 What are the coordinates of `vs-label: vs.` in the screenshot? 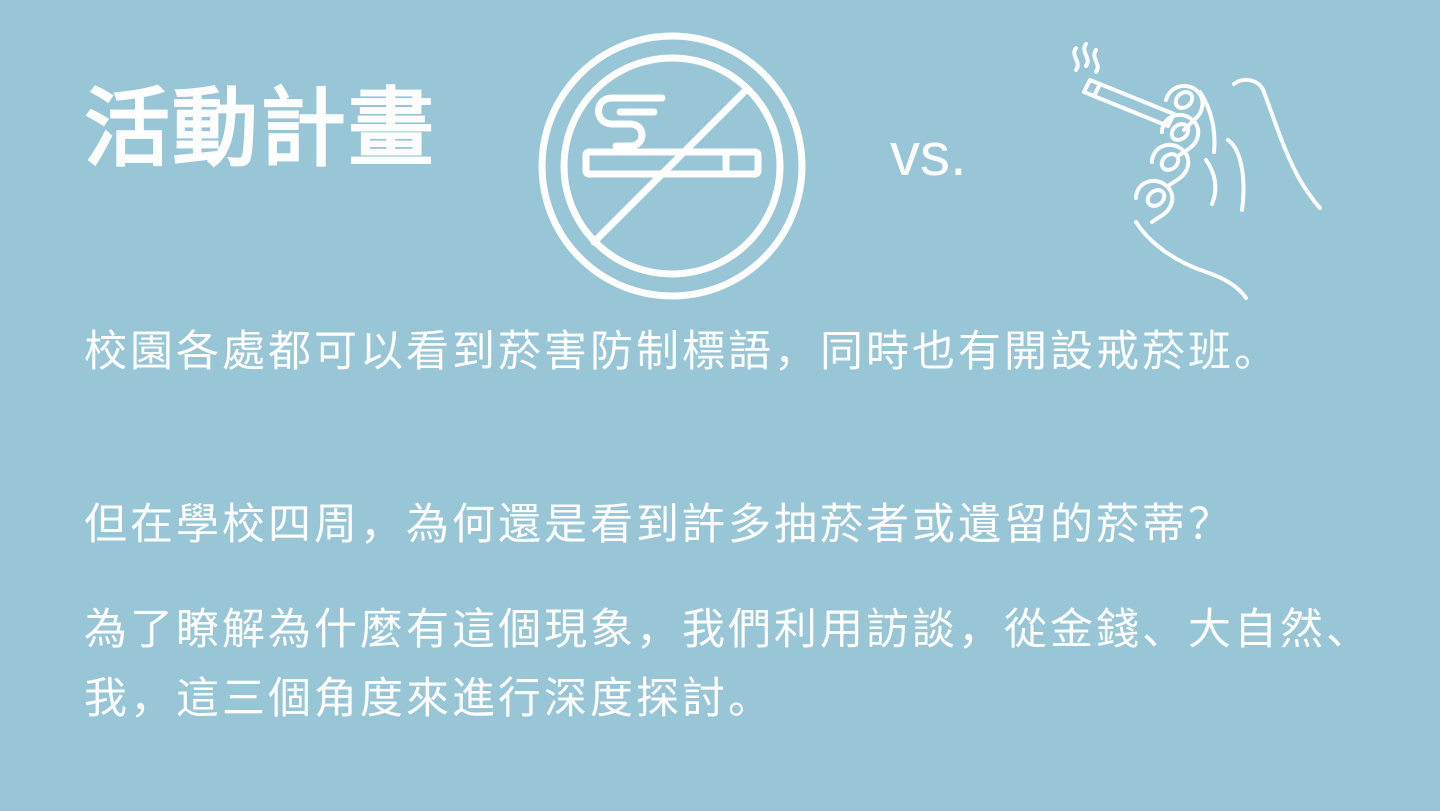 It's located at (928, 154).